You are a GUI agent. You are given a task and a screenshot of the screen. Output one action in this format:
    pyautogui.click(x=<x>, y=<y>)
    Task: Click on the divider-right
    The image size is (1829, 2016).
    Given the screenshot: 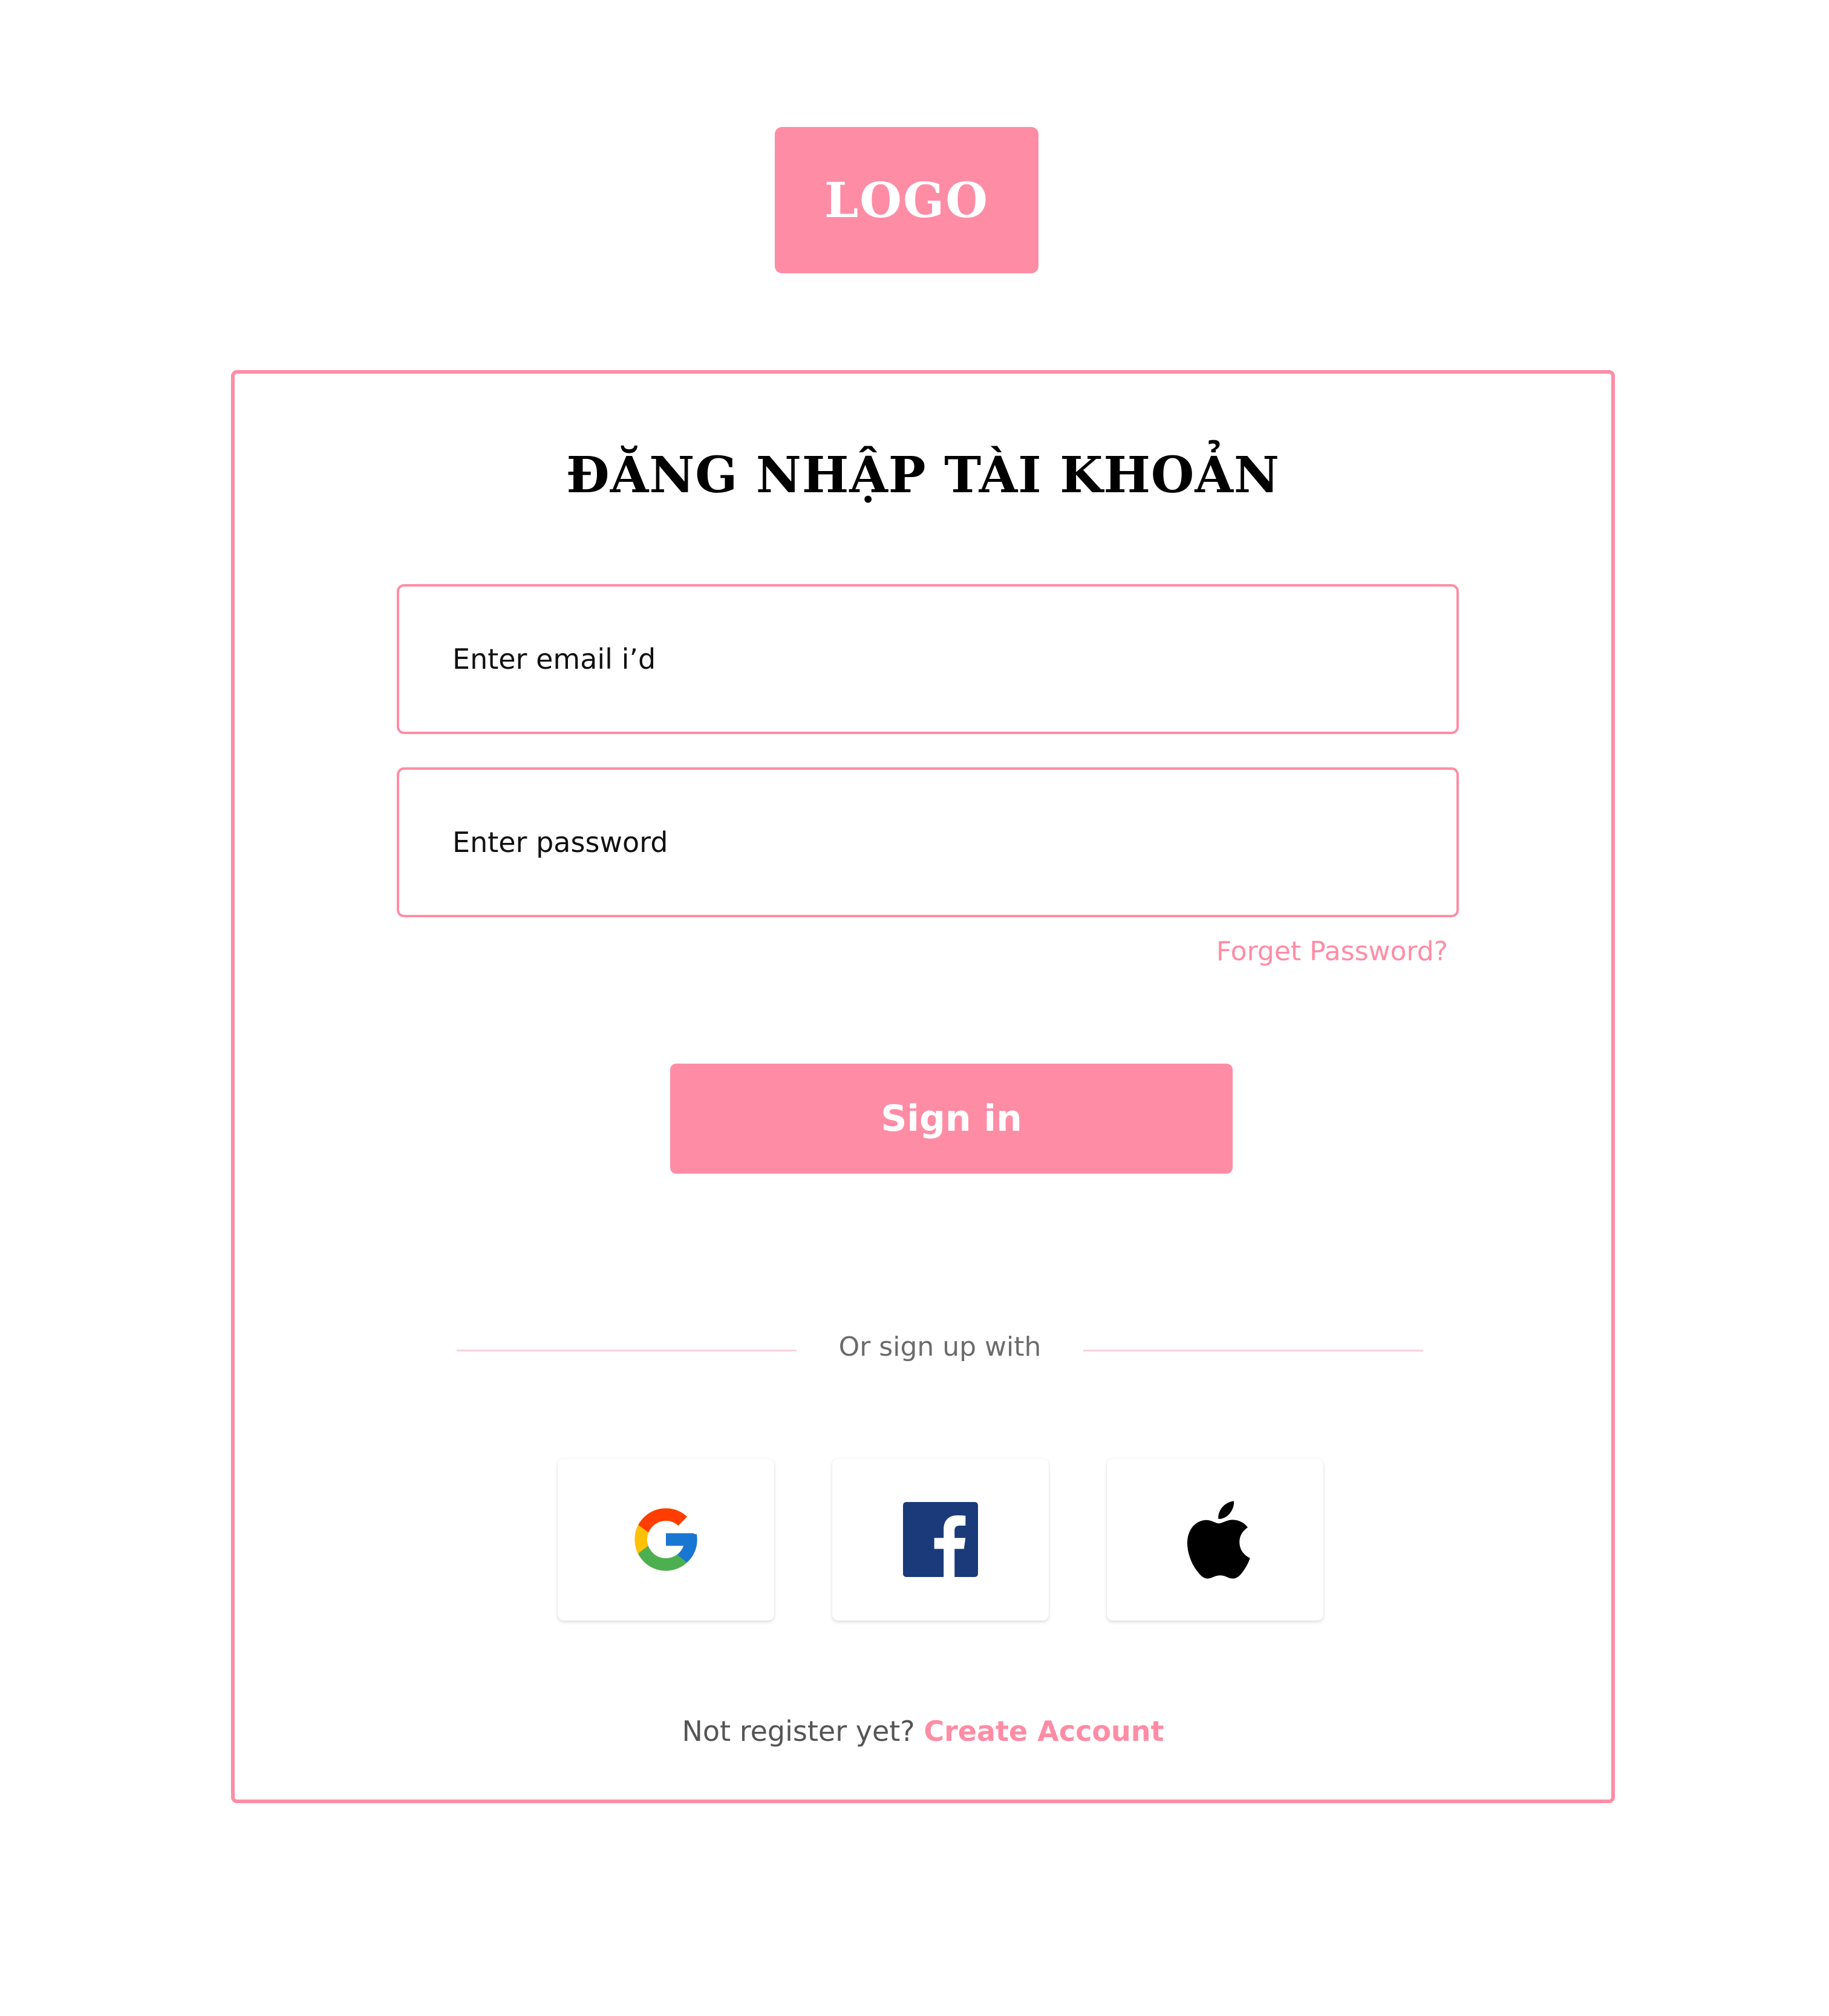 What is the action you would take?
    pyautogui.click(x=1253, y=1350)
    